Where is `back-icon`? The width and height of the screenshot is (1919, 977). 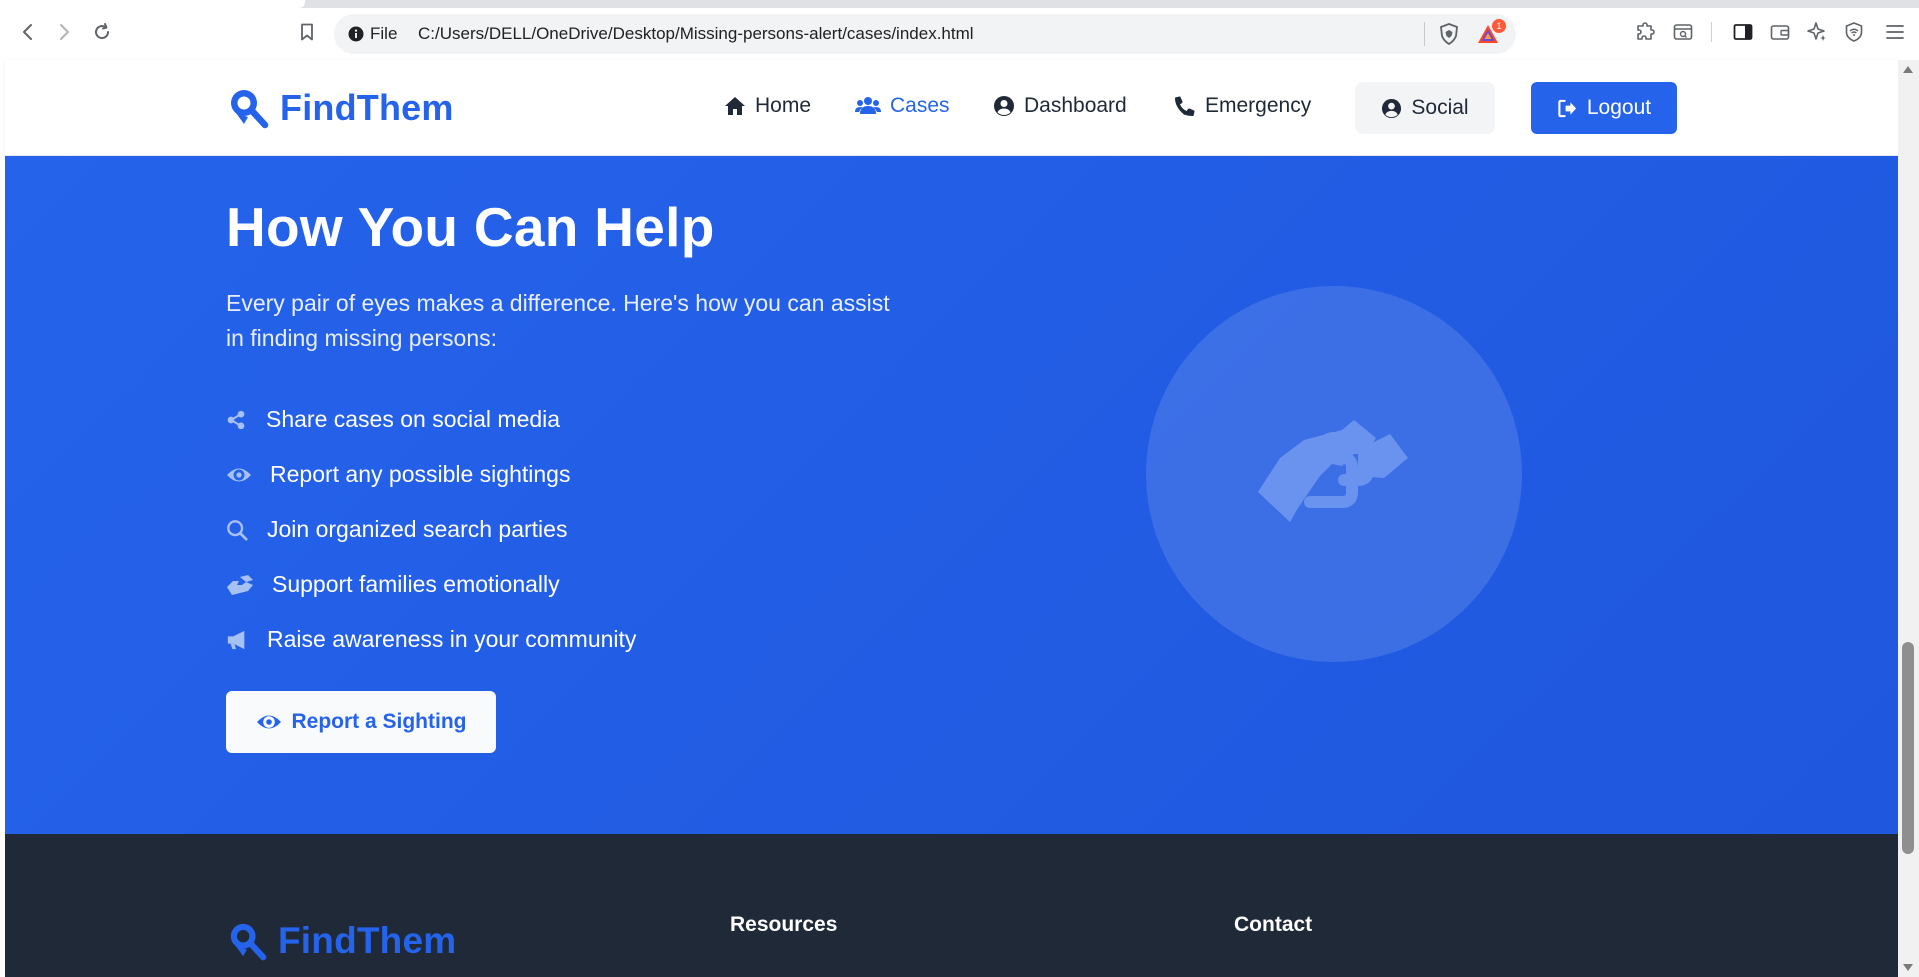
back-icon is located at coordinates (28, 32).